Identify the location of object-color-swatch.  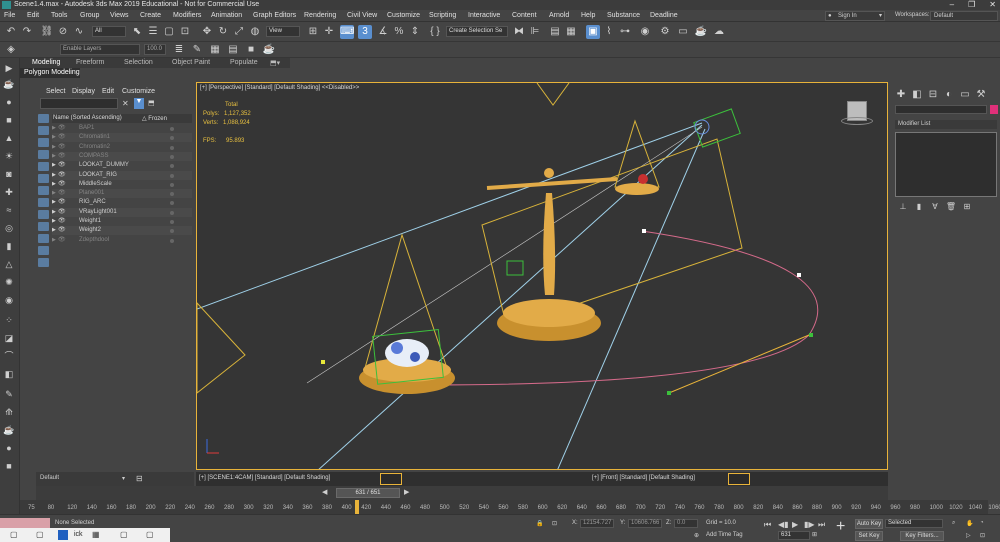
(994, 109).